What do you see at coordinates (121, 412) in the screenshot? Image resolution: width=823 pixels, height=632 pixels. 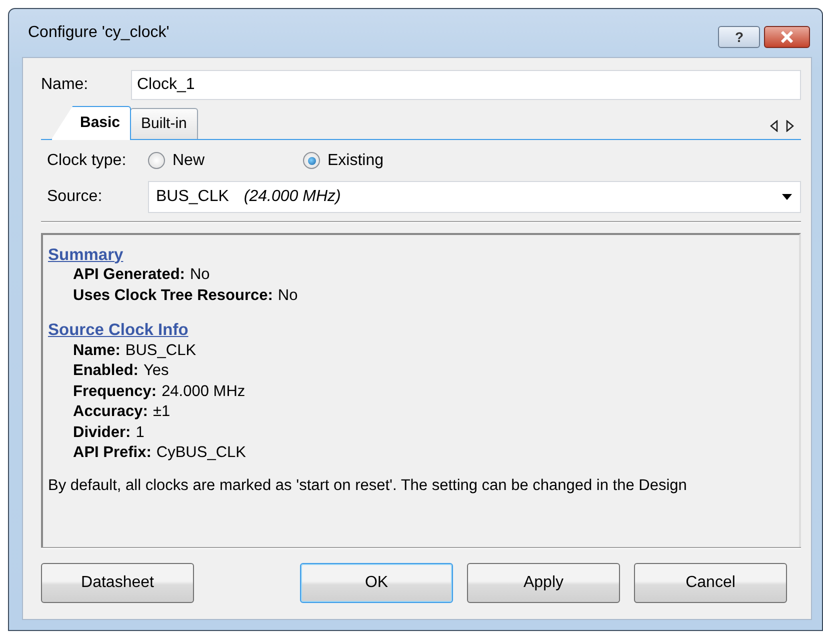 I see `property-row-text: Accuracy: ±1` at bounding box center [121, 412].